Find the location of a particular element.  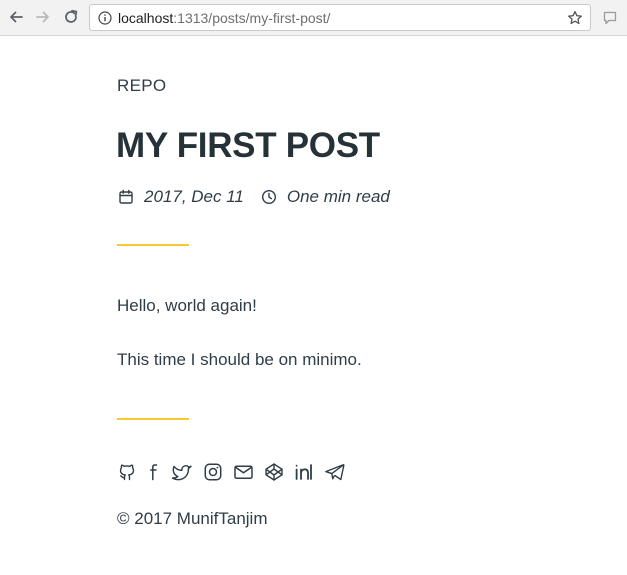

chat-bubble-icon is located at coordinates (610, 18).